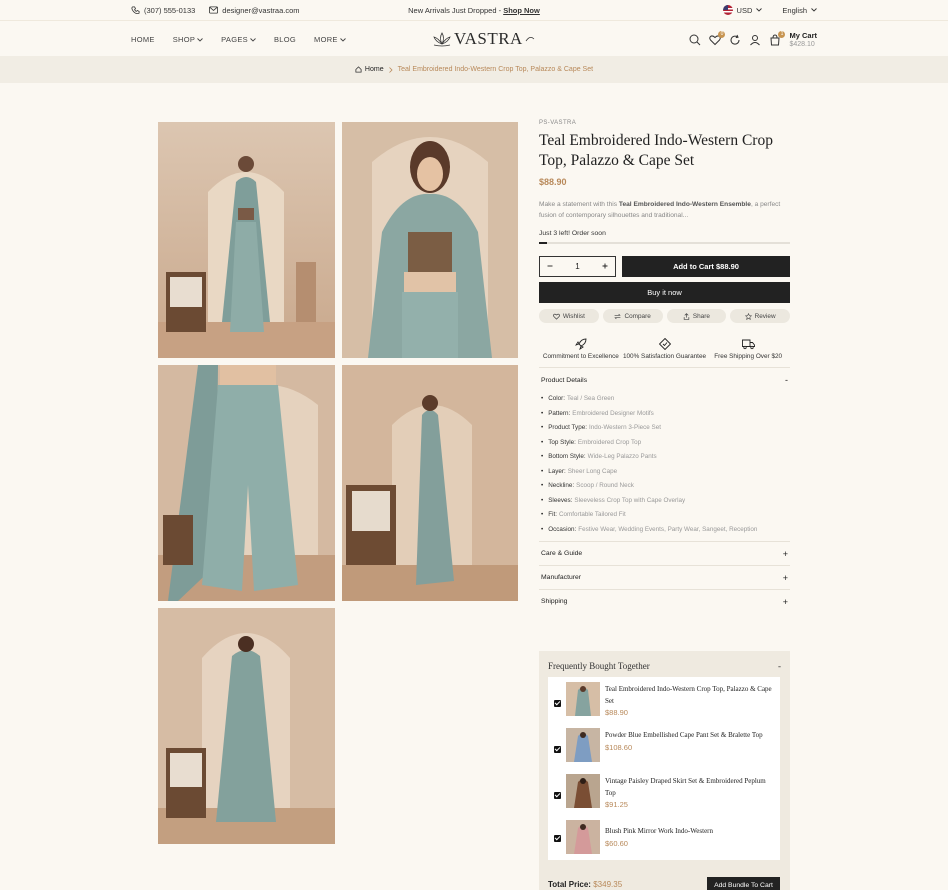 Image resolution: width=948 pixels, height=890 pixels. I want to click on increase-qty-button, so click(605, 266).